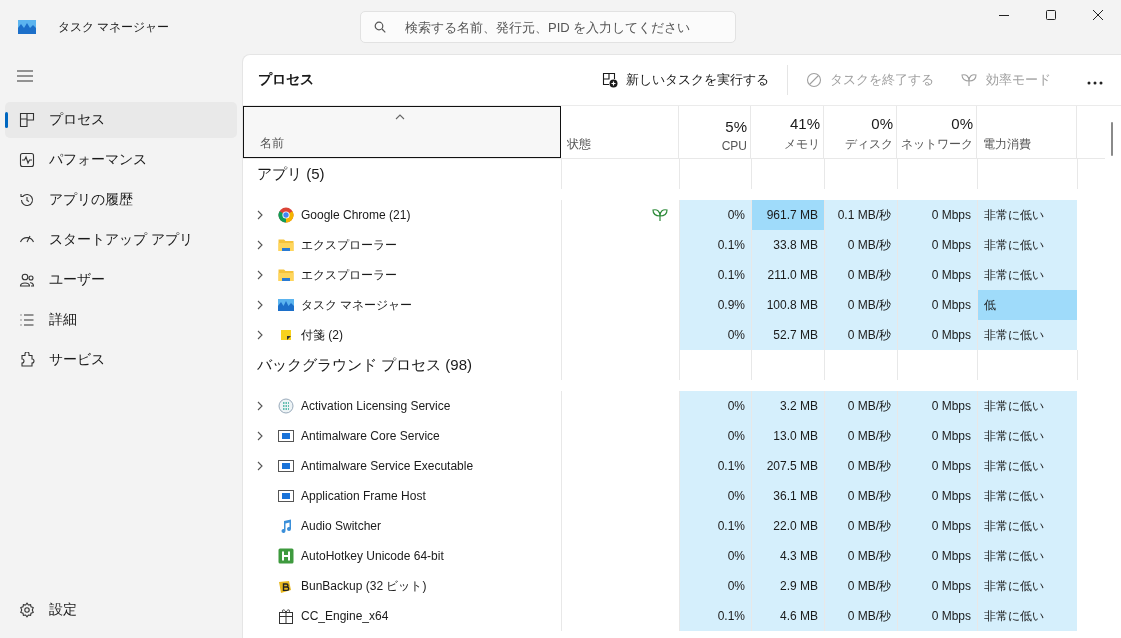 Image resolution: width=1121 pixels, height=638 pixels. Describe the element at coordinates (787, 496) in the screenshot. I see `table-cell: 36.1 MB` at that location.